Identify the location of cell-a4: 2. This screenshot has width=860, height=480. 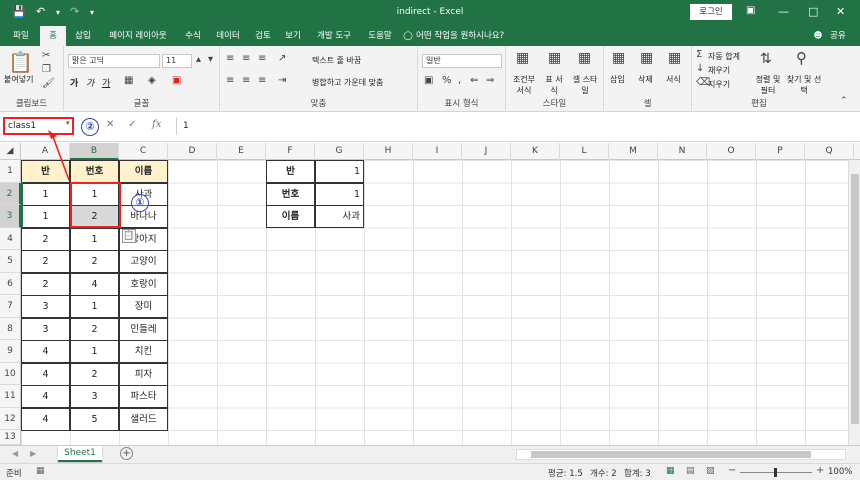
(45, 239).